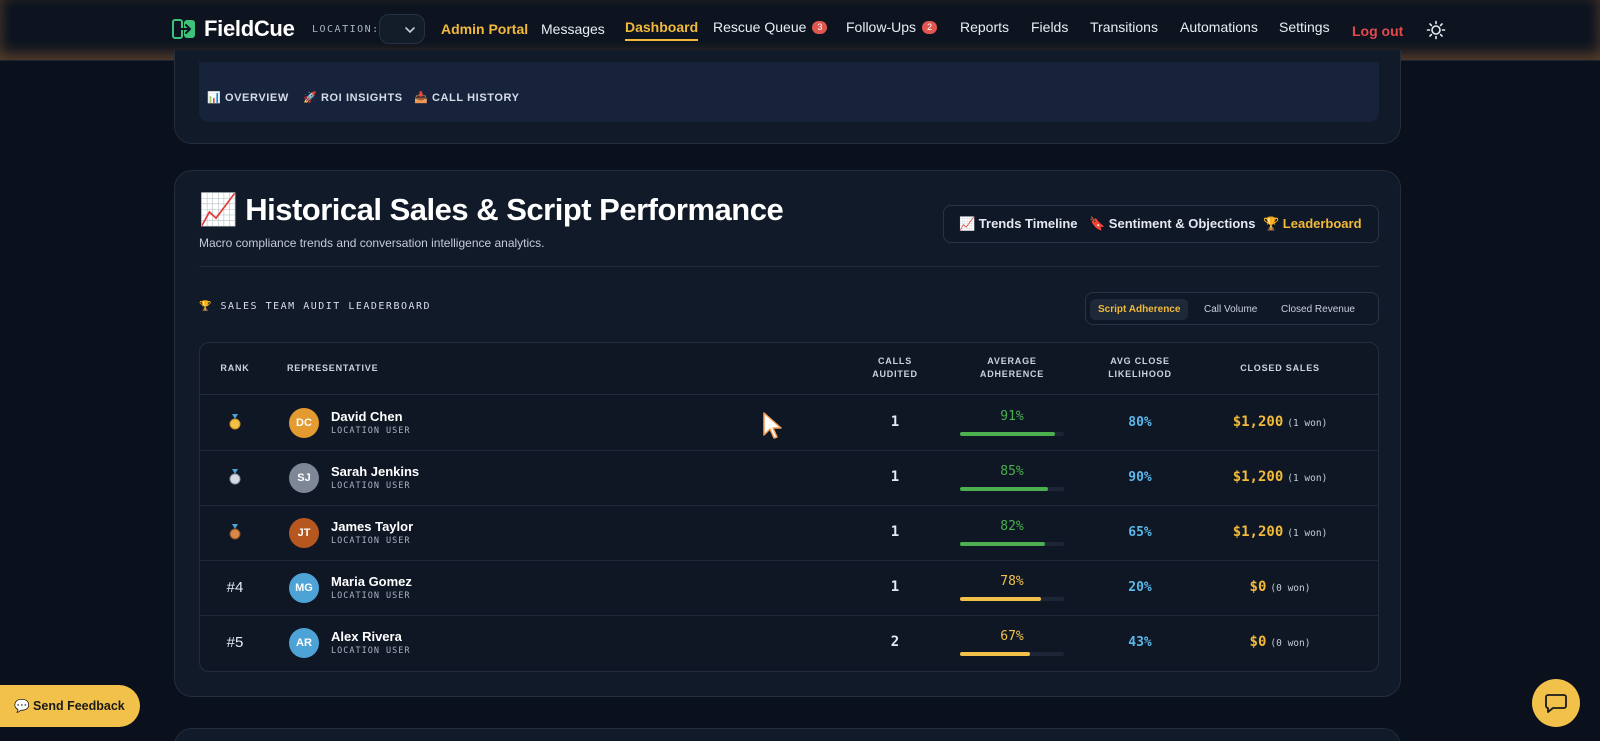 The width and height of the screenshot is (1600, 741). I want to click on closed-sales-won-count: (0 won), so click(1290, 643).